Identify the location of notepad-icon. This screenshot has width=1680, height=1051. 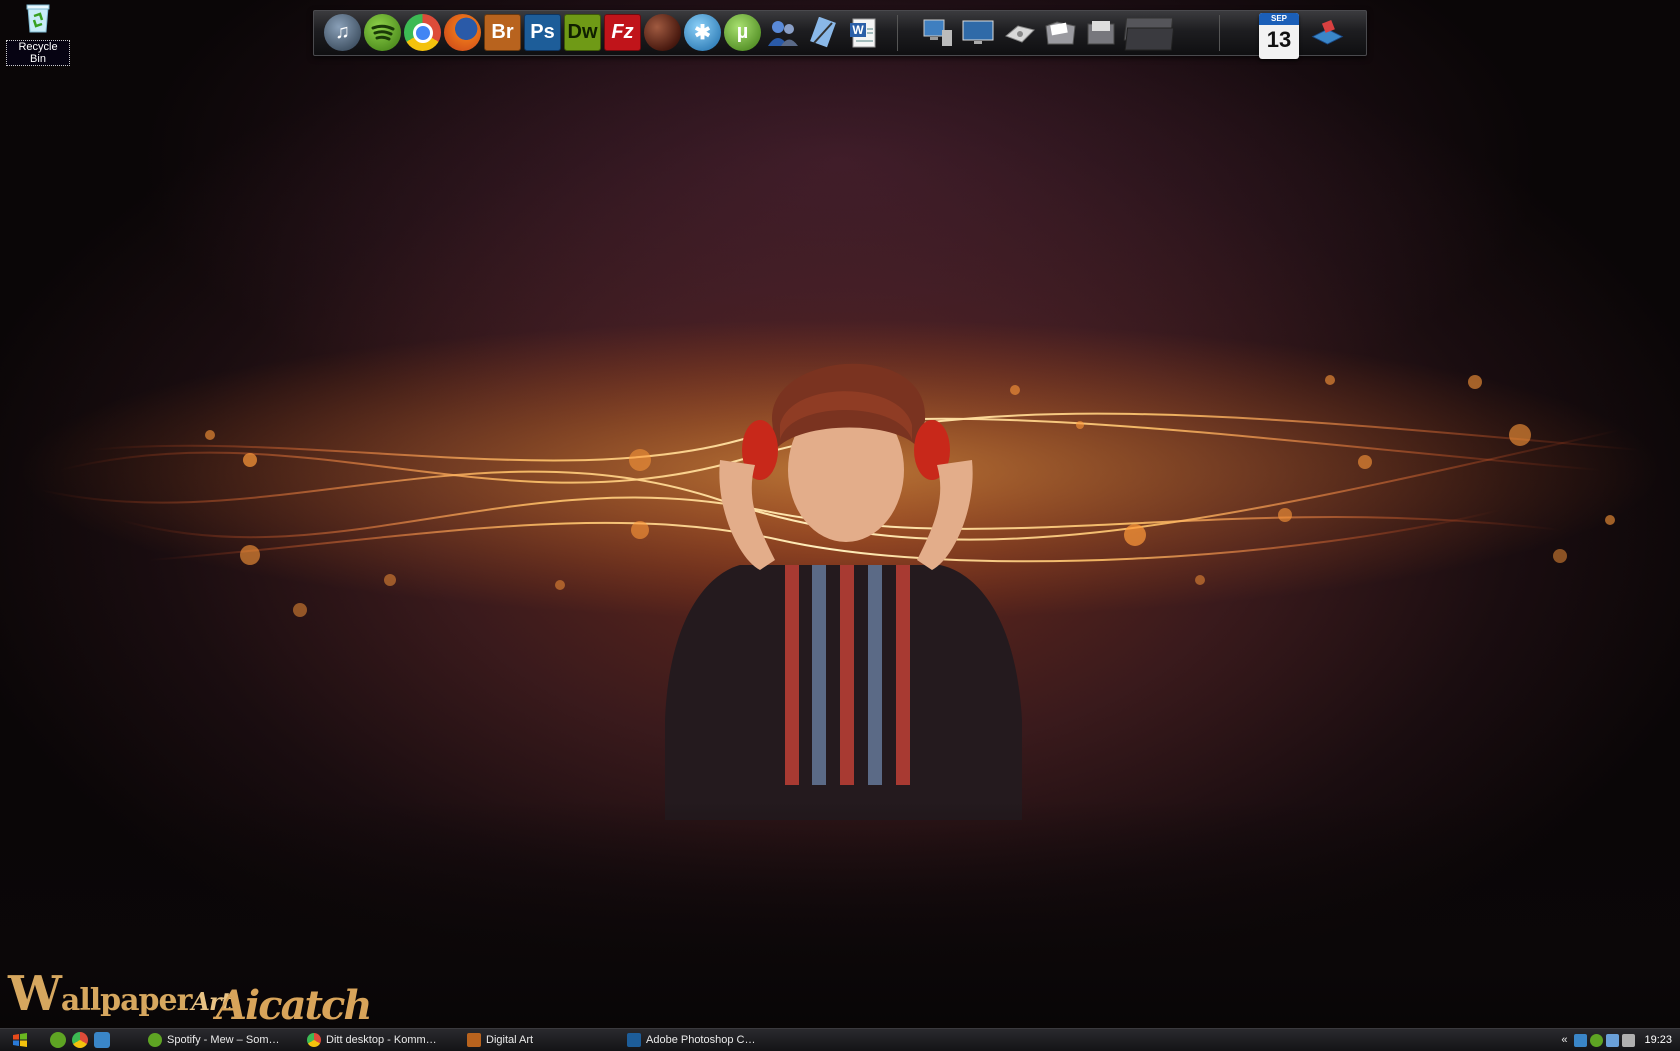
(822, 31).